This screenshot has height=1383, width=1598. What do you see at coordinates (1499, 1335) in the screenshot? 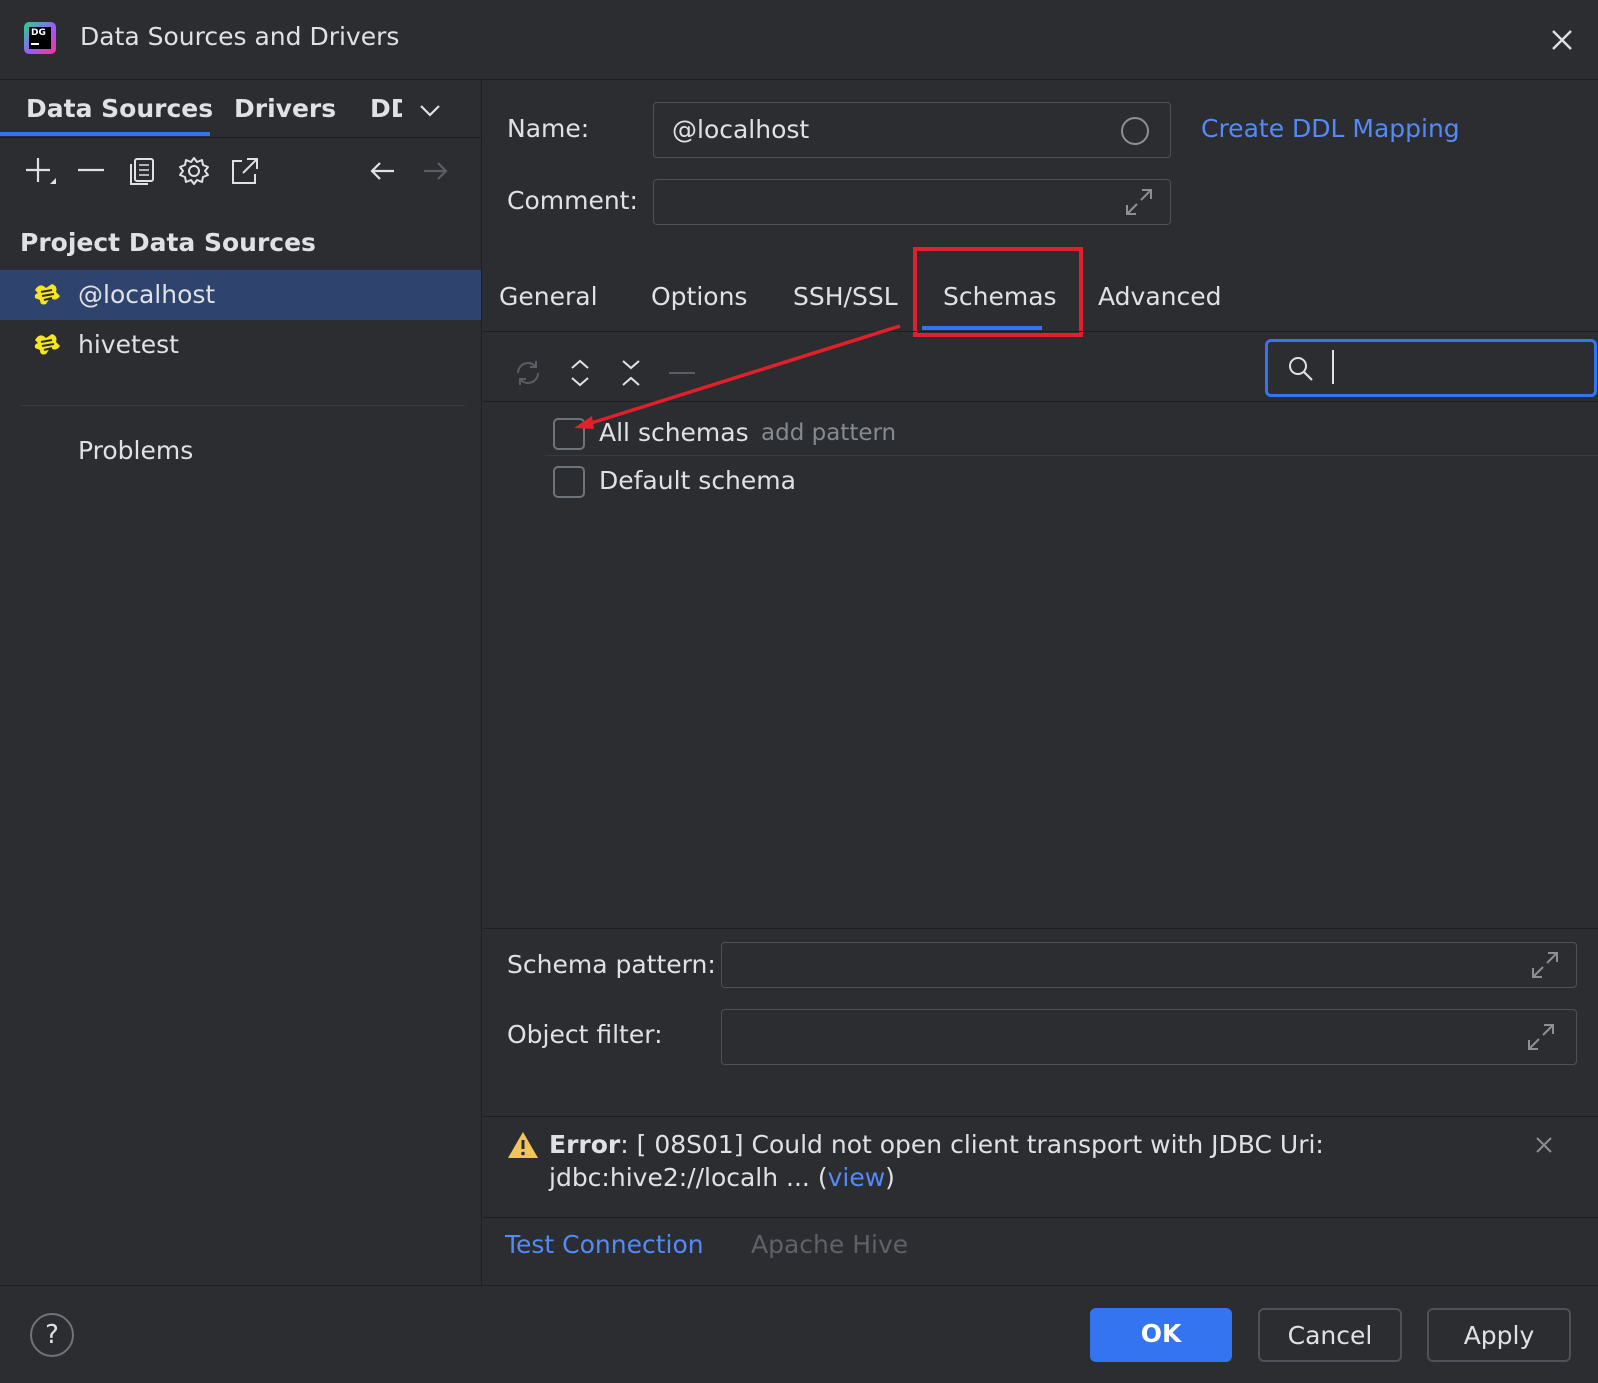
I see `apply-button: Apply` at bounding box center [1499, 1335].